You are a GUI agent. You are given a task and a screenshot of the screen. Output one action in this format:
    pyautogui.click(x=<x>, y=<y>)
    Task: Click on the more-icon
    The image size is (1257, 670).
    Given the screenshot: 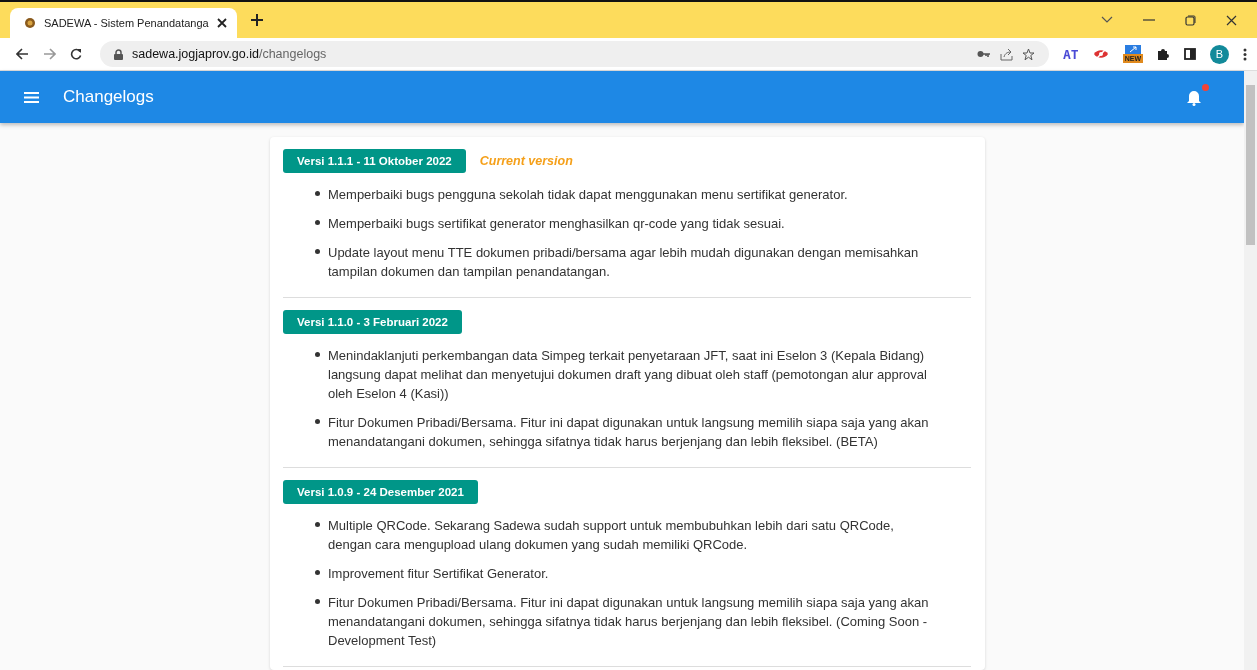 What is the action you would take?
    pyautogui.click(x=1245, y=54)
    